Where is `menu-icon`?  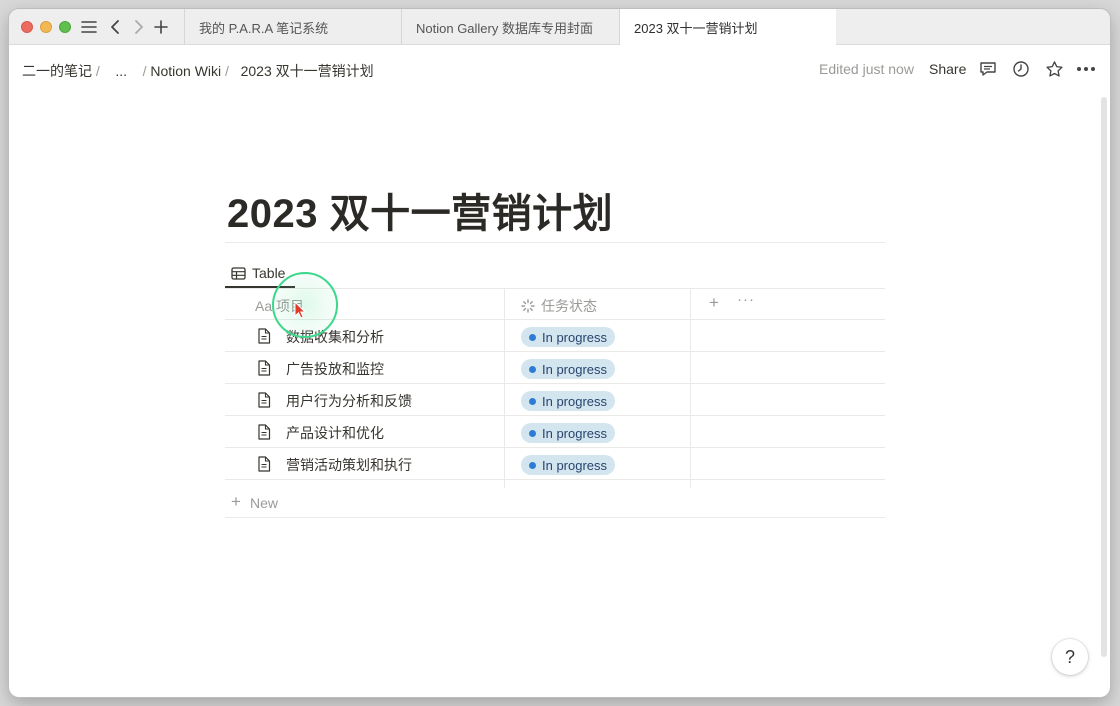 menu-icon is located at coordinates (89, 27).